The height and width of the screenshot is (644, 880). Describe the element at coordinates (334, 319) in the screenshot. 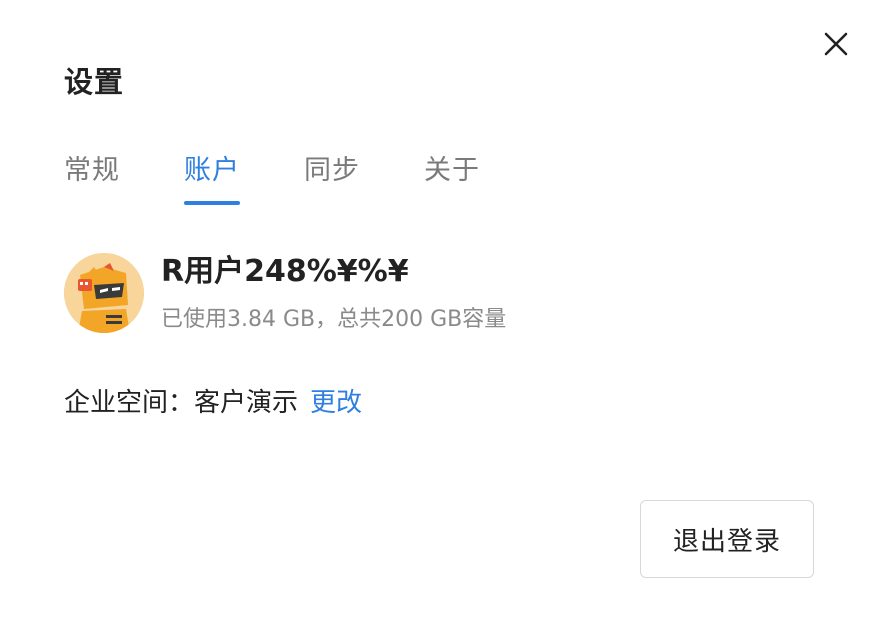

I see `storage-usage: 已使用3.84 GB，总共200 GB容量` at that location.